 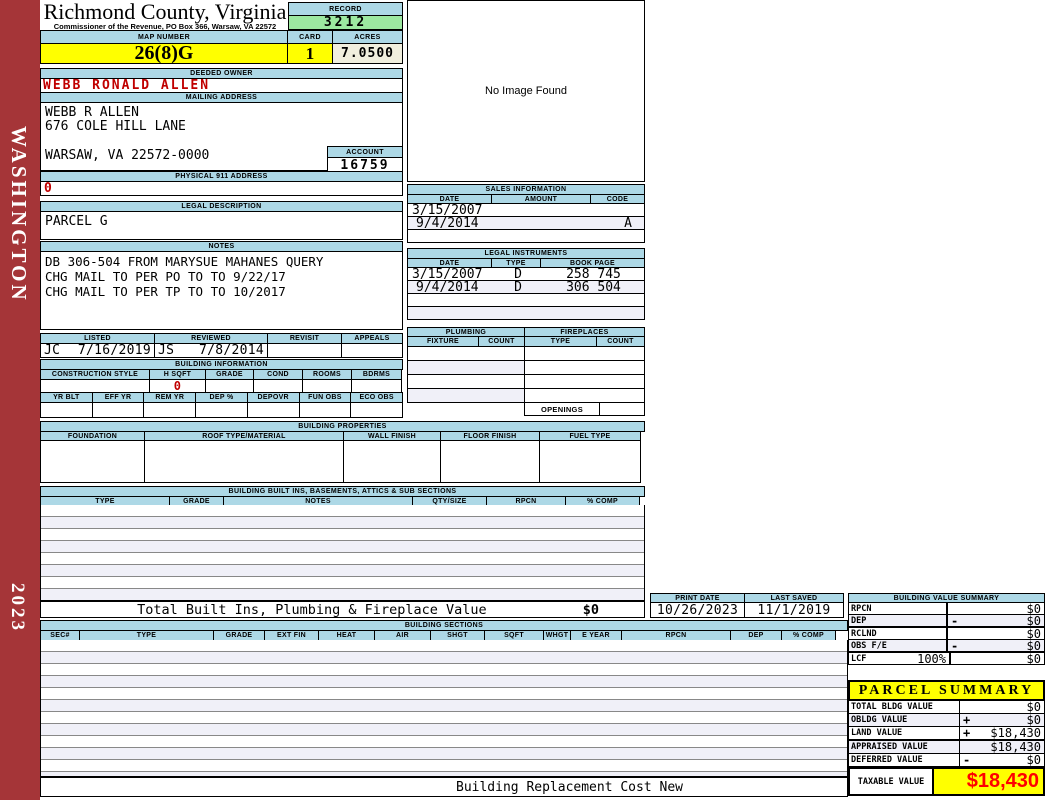 What do you see at coordinates (114, 350) in the screenshot?
I see `listed-date: 7/16/2019` at bounding box center [114, 350].